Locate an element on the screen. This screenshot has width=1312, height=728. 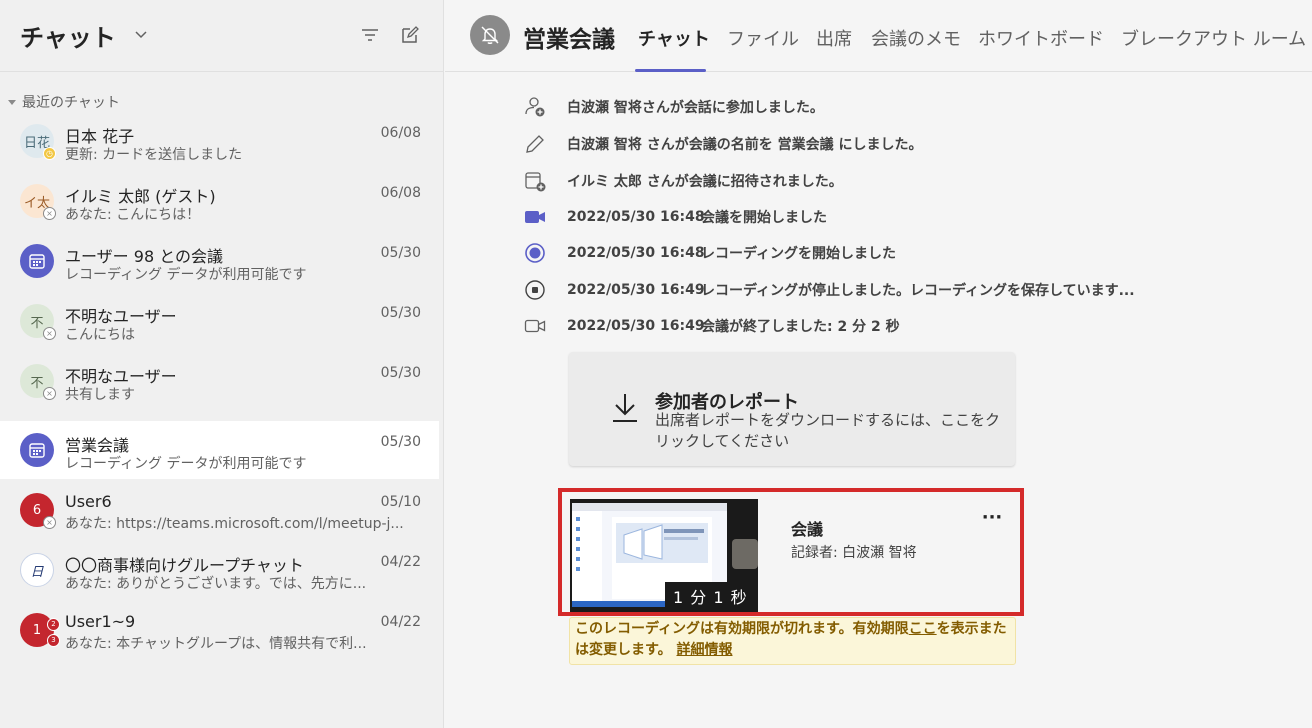
avatar-initials: 1 is located at coordinates (37, 630).